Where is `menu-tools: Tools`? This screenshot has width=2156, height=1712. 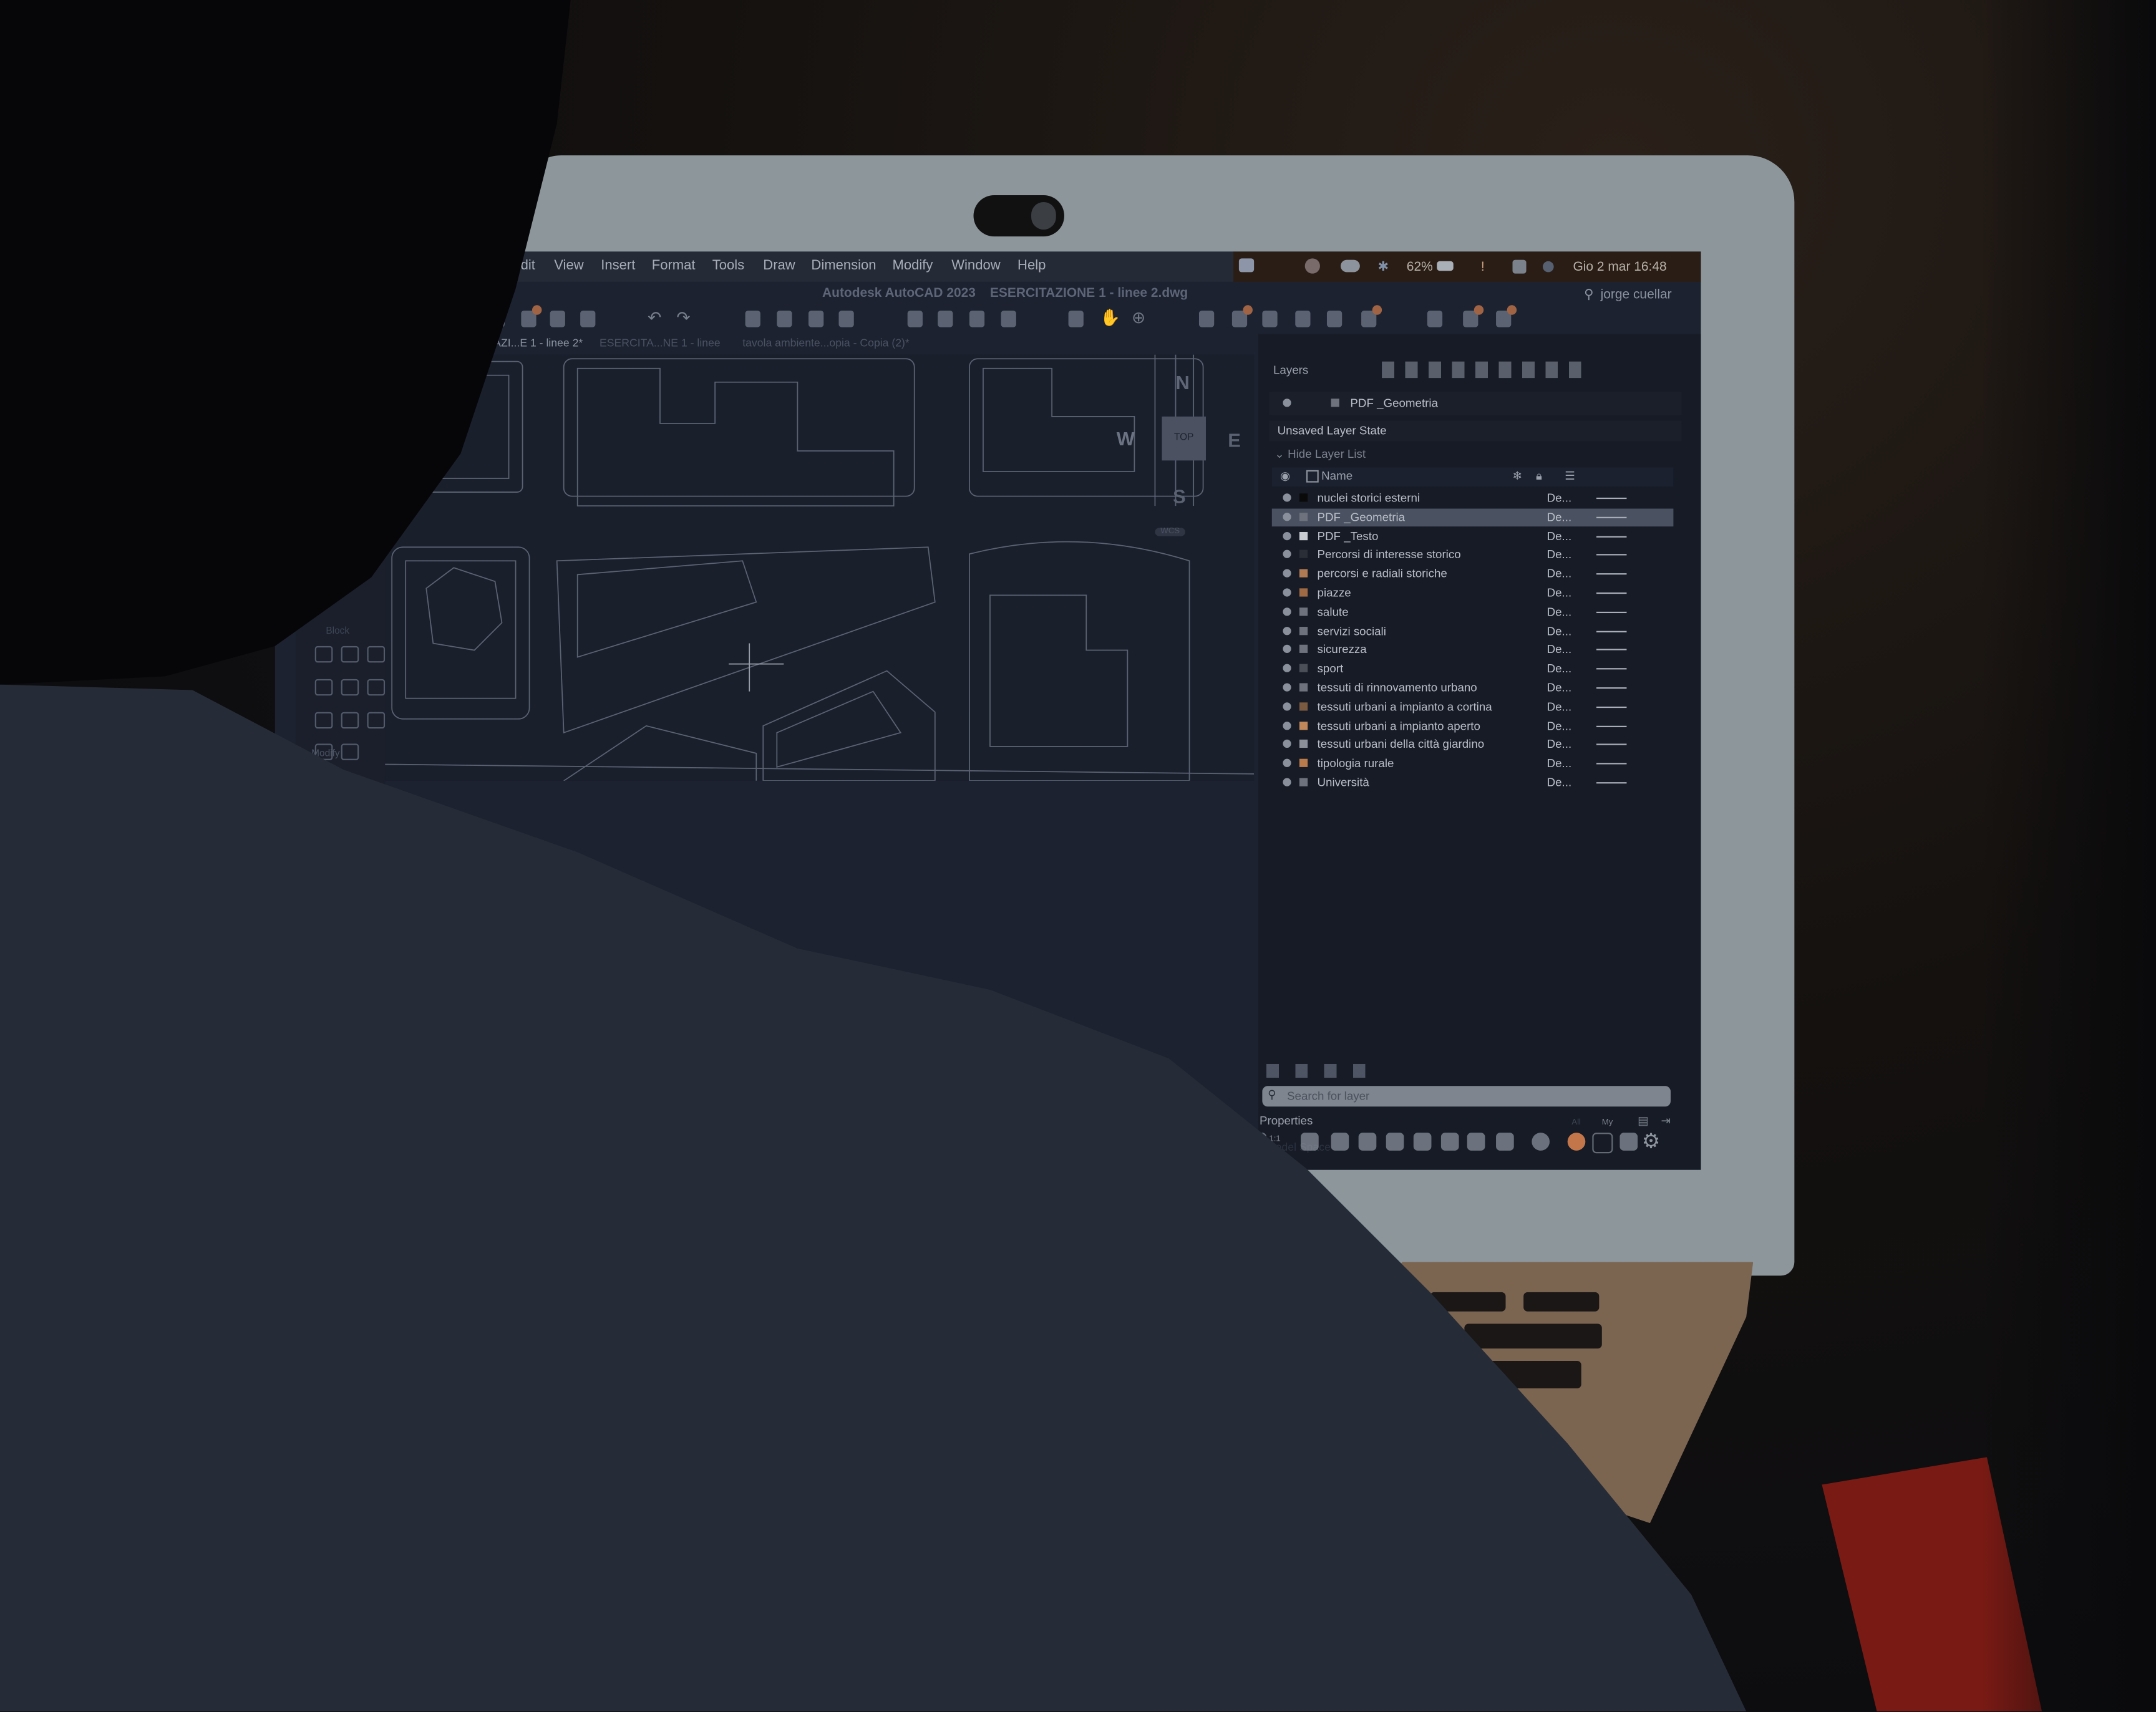
menu-tools: Tools is located at coordinates (728, 266).